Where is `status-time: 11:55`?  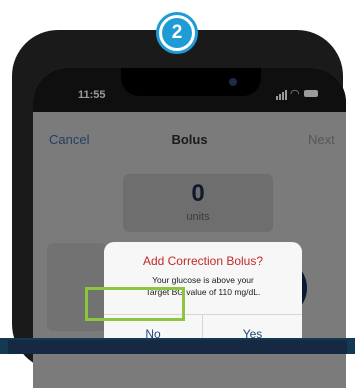 status-time: 11:55 is located at coordinates (92, 95).